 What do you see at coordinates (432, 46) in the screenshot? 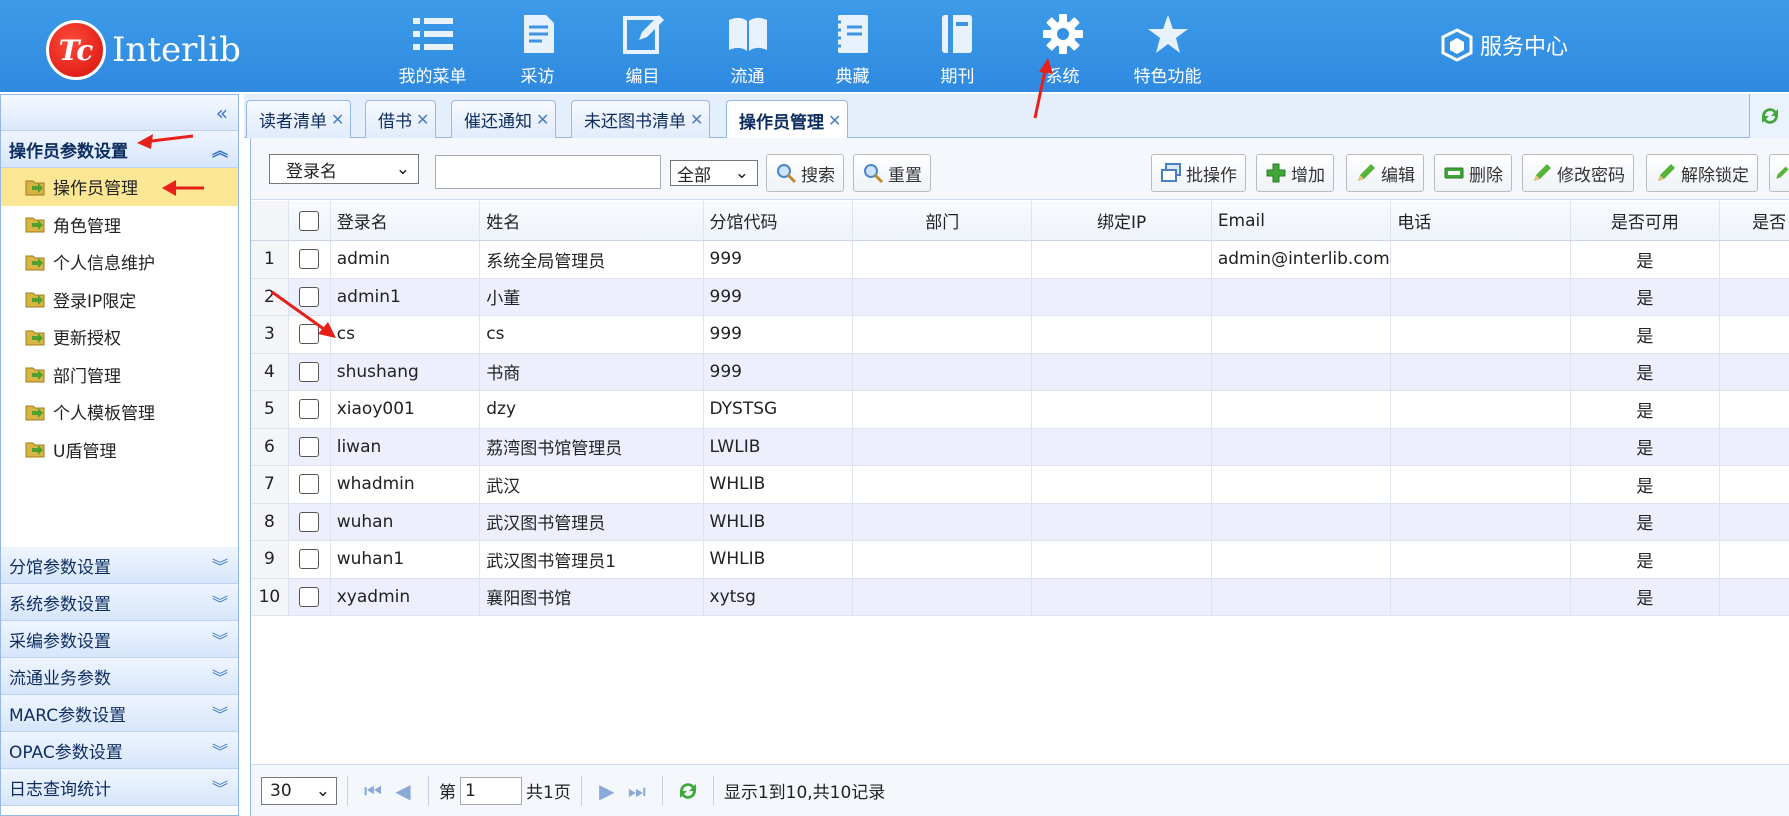
I see `nav-my-menu: 我的菜单` at bounding box center [432, 46].